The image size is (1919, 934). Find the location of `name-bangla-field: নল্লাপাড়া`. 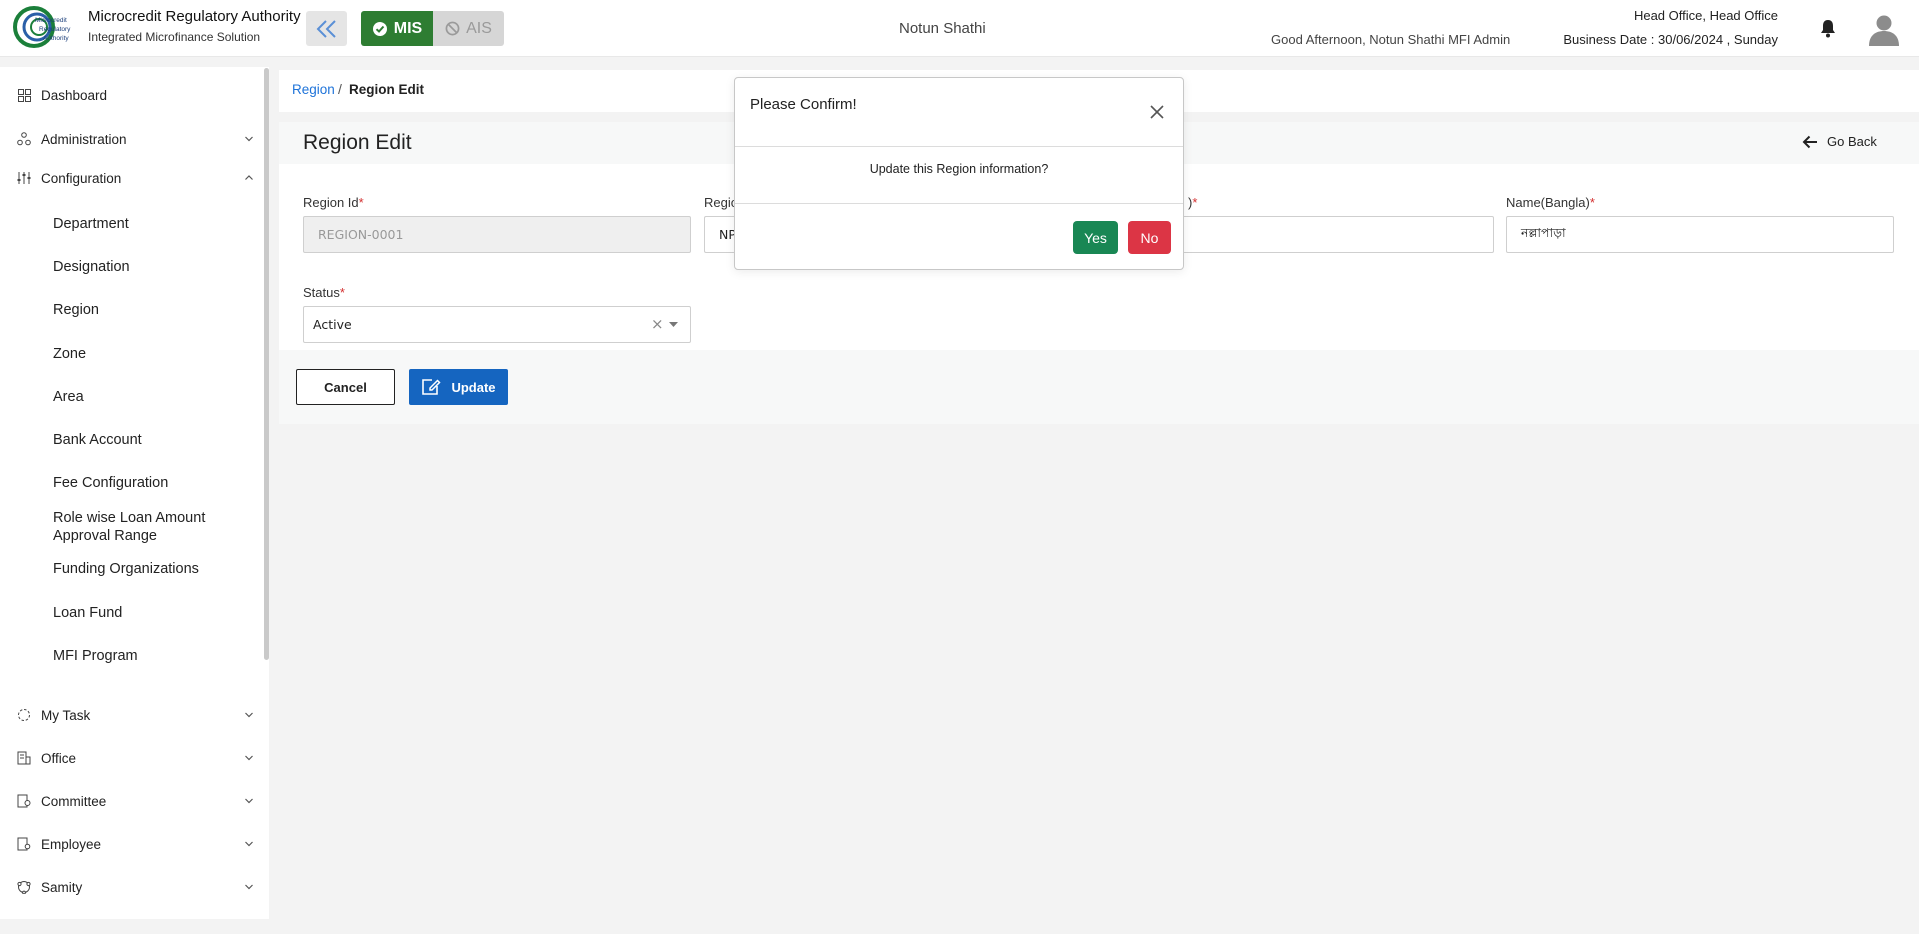

name-bangla-field: নল্লাপাড়া is located at coordinates (1700, 234).